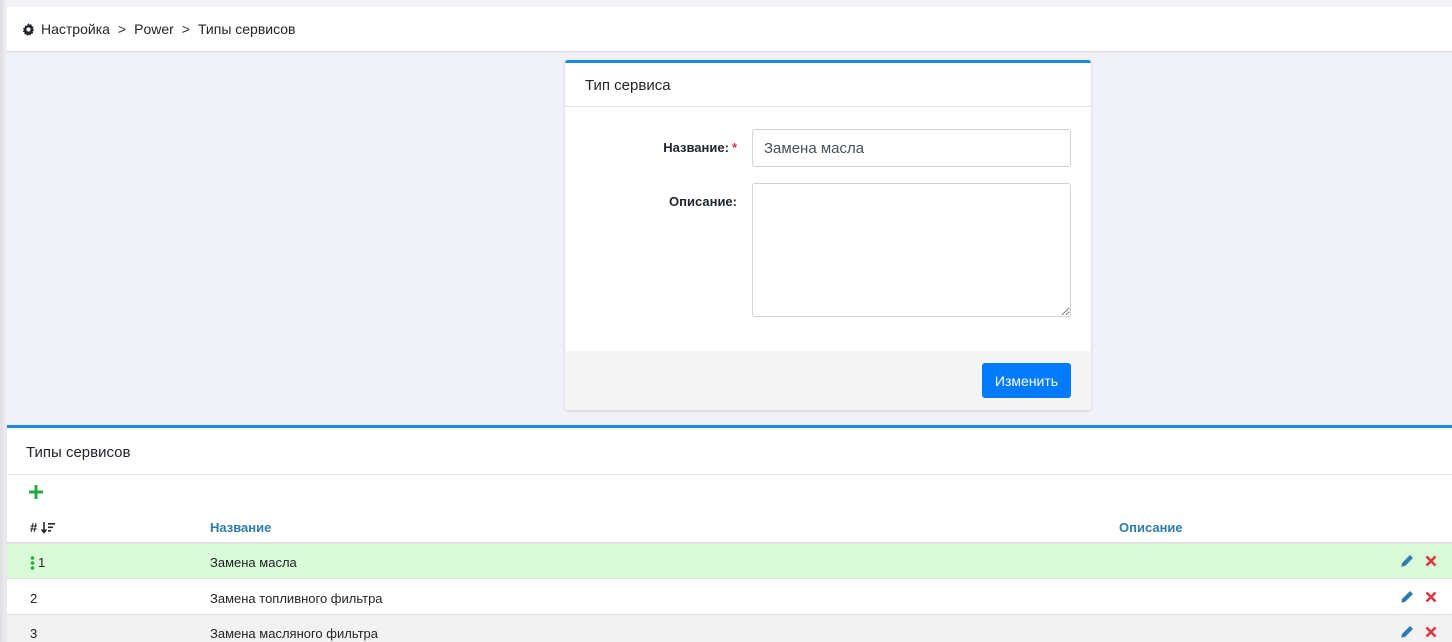 The height and width of the screenshot is (642, 1452). I want to click on table-header: # Название Описание, so click(729, 528).